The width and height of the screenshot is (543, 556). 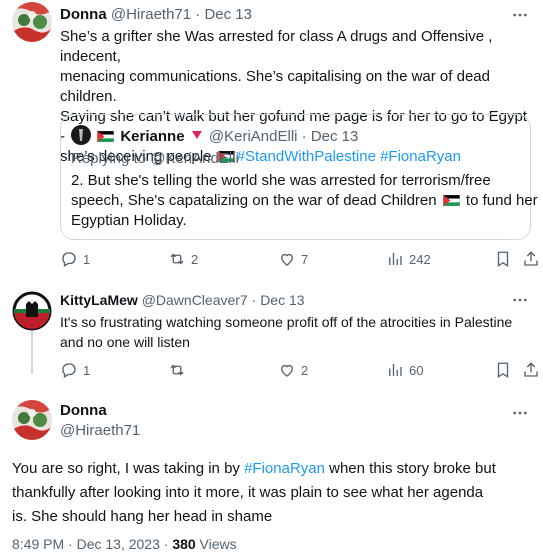 What do you see at coordinates (92, 544) in the screenshot?
I see `tweet-timestamp: 8:49 PM · Dec 13, 2023 ·` at bounding box center [92, 544].